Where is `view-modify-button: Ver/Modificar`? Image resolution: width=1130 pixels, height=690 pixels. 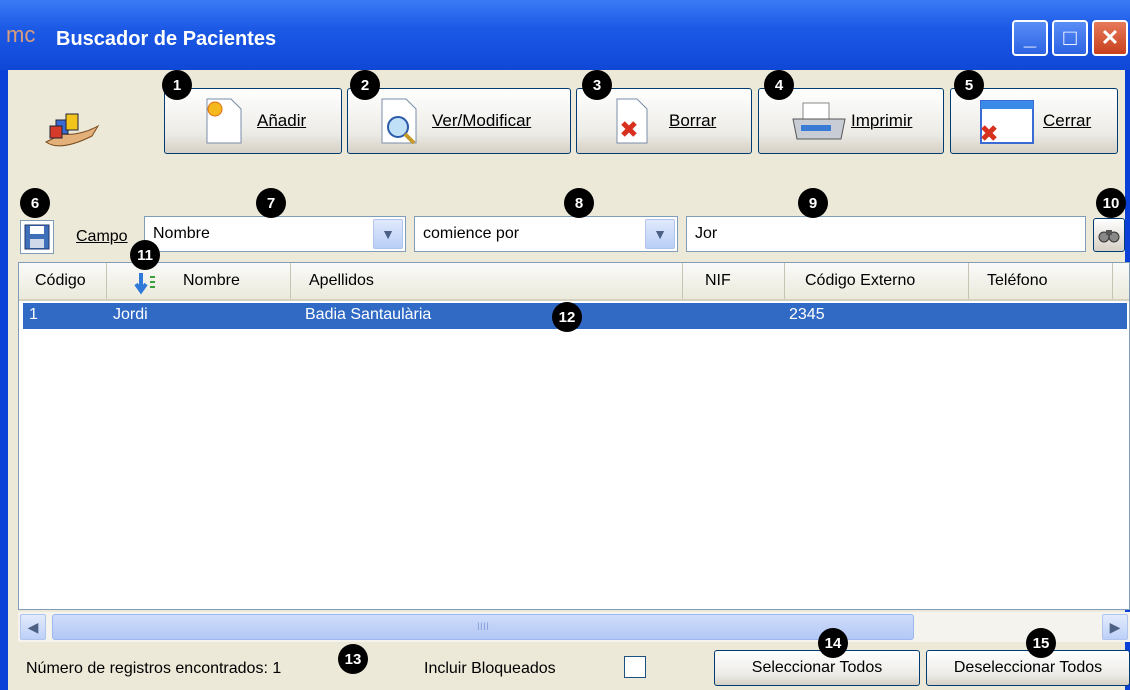 view-modify-button: Ver/Modificar is located at coordinates (459, 121).